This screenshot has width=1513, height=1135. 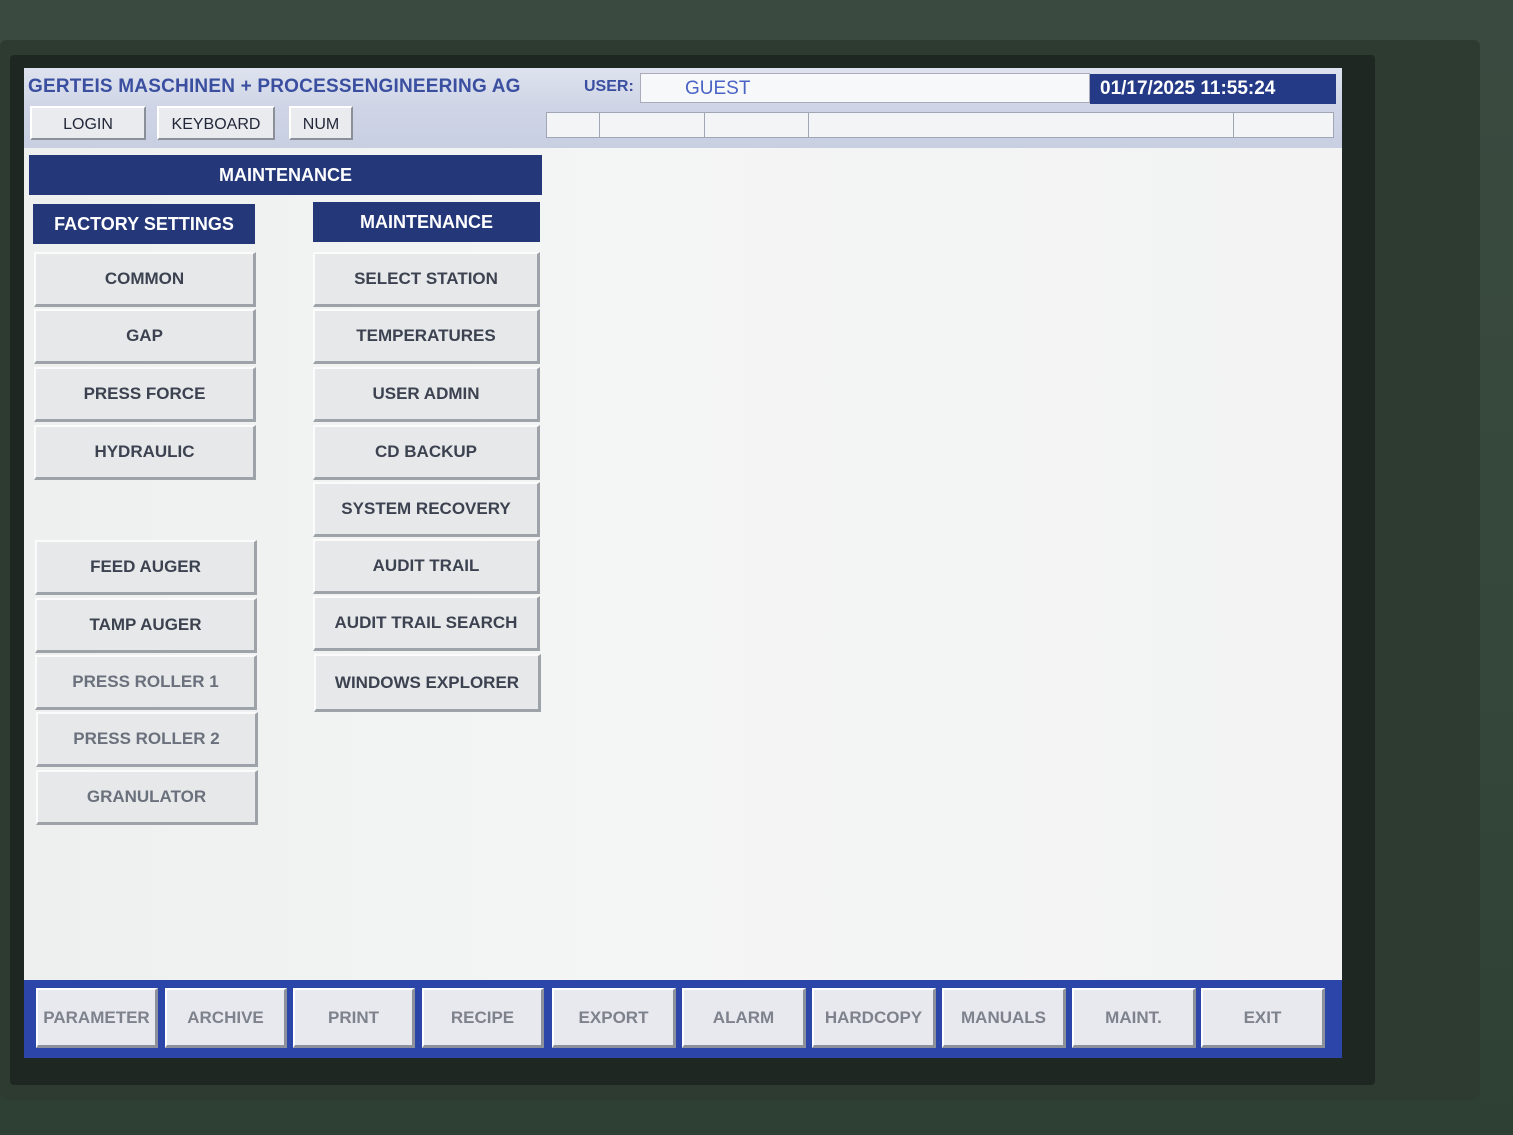 I want to click on nav-hardcopy: HARDCOPY, so click(x=874, y=1018).